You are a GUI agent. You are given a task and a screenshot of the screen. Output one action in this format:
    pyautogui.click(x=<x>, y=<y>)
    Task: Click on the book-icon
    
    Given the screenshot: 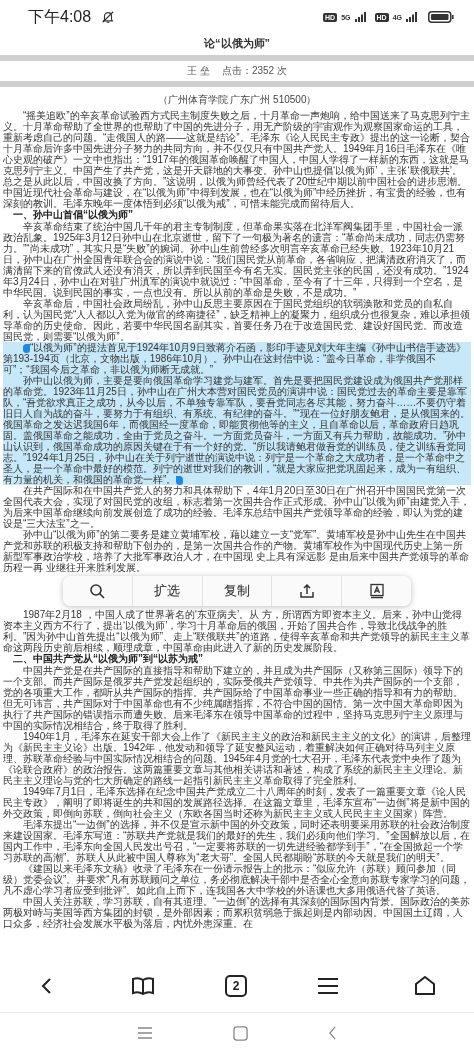 What is the action you would take?
    pyautogui.click(x=143, y=986)
    